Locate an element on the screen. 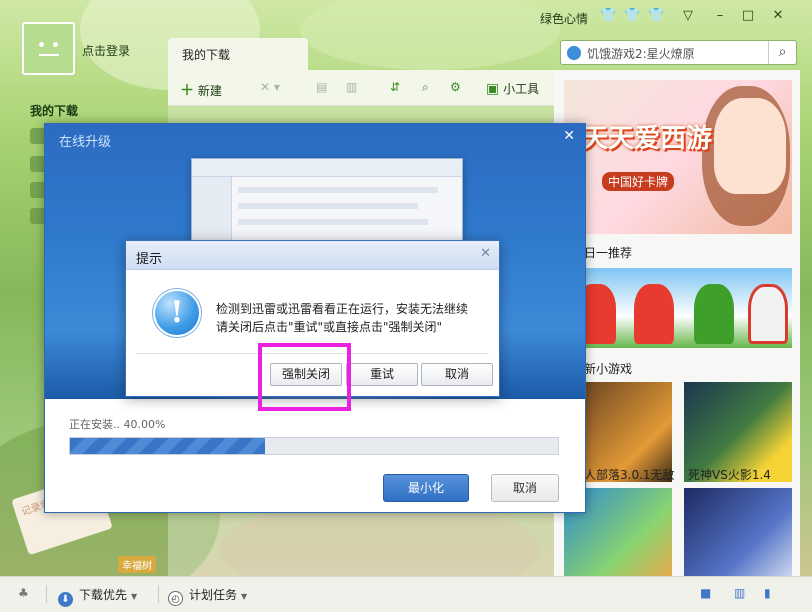 The image size is (812, 612). sort-icon: ⇵ is located at coordinates (395, 87).